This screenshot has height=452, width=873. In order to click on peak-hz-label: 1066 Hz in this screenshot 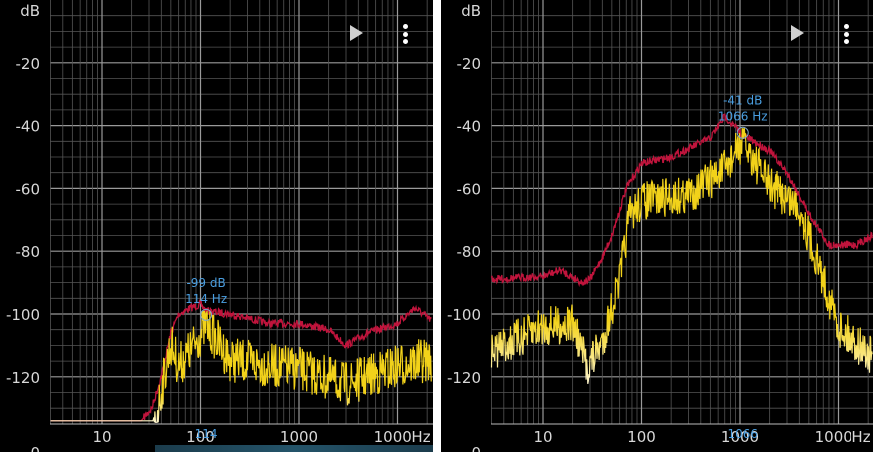, I will do `click(743, 117)`.